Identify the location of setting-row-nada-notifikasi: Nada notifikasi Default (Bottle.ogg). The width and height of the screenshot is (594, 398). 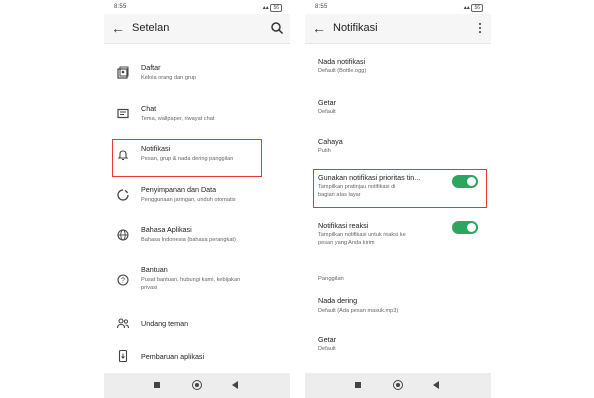
(398, 67).